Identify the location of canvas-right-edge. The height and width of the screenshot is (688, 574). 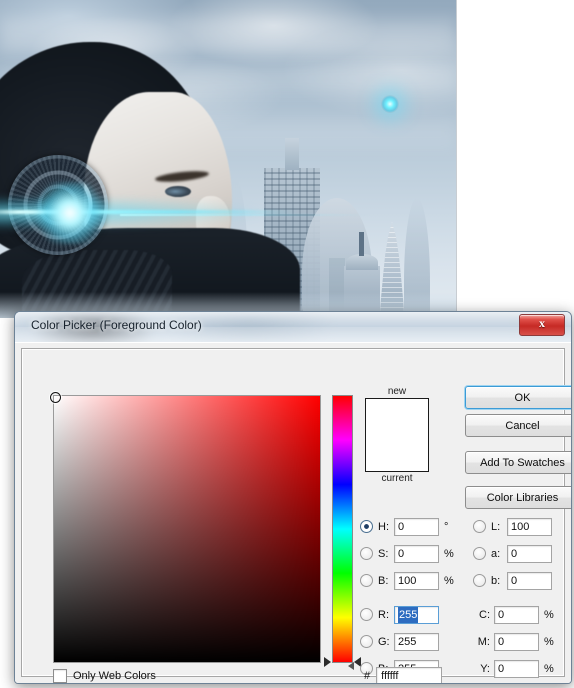
(456, 159).